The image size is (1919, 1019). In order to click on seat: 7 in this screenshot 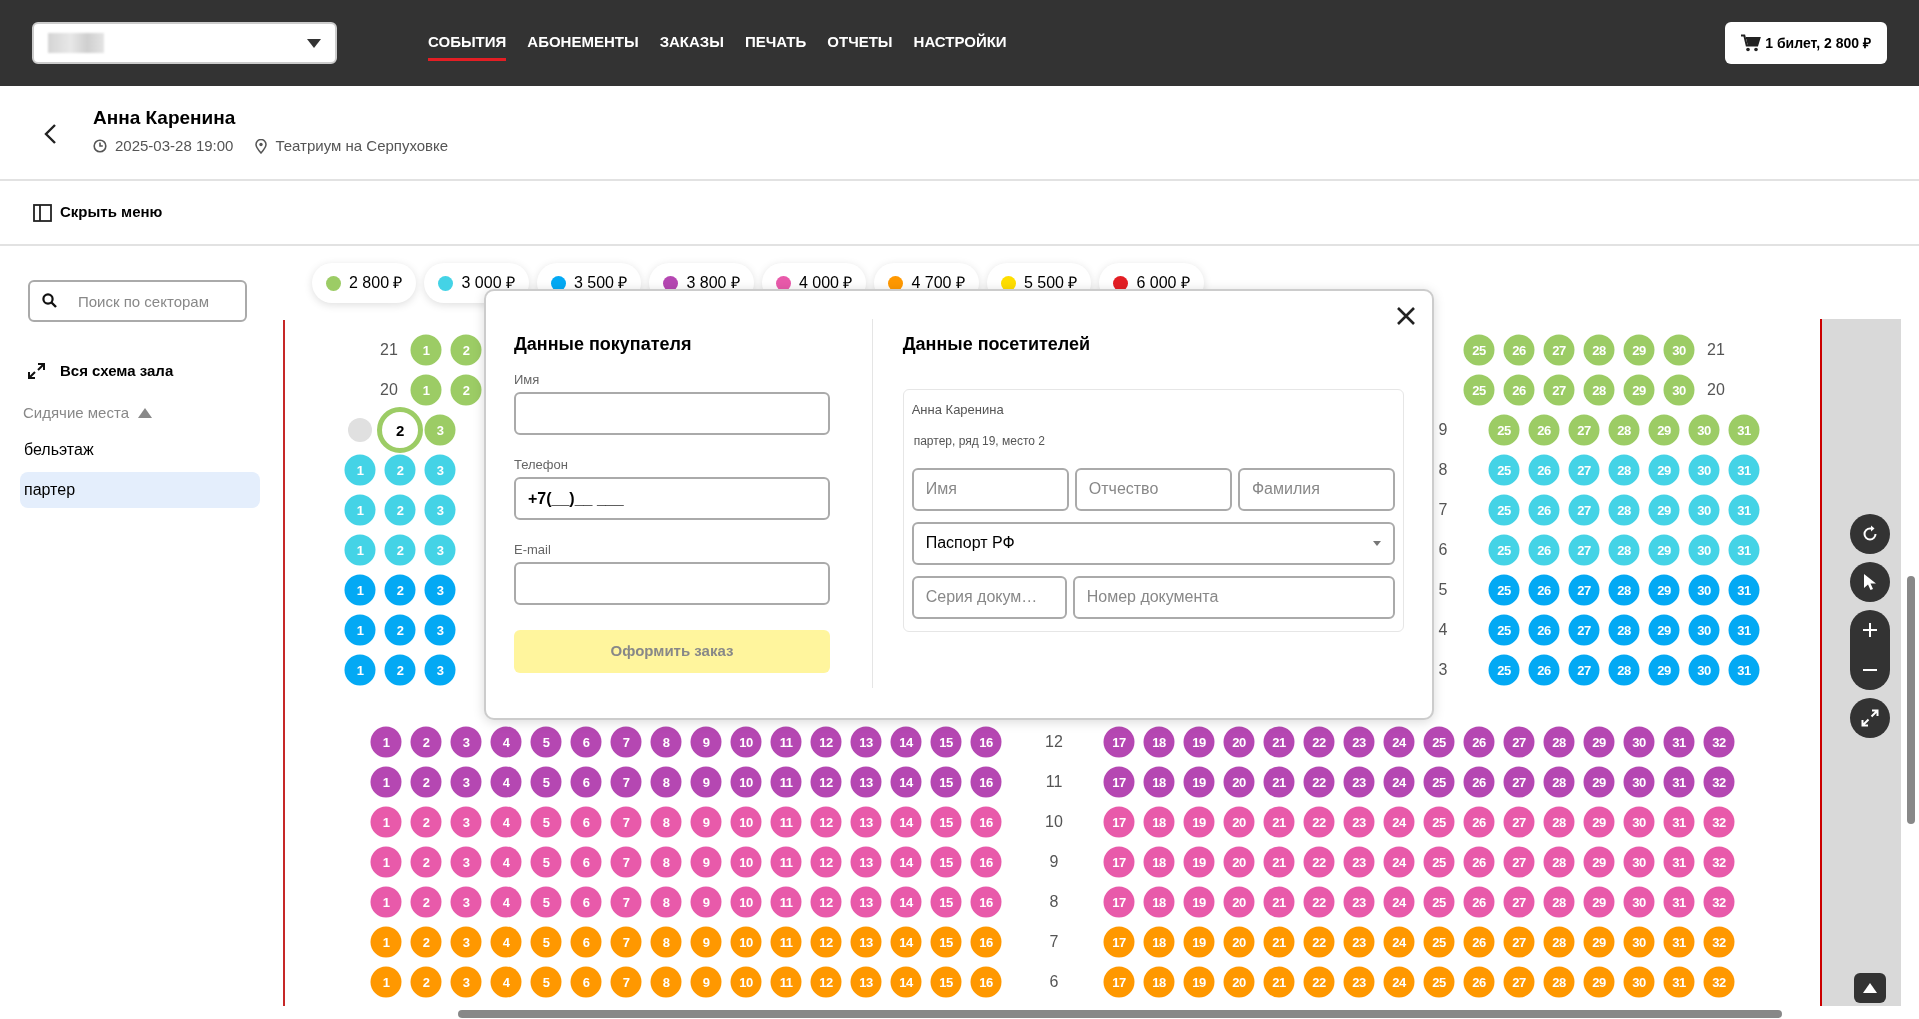, I will do `click(626, 862)`.